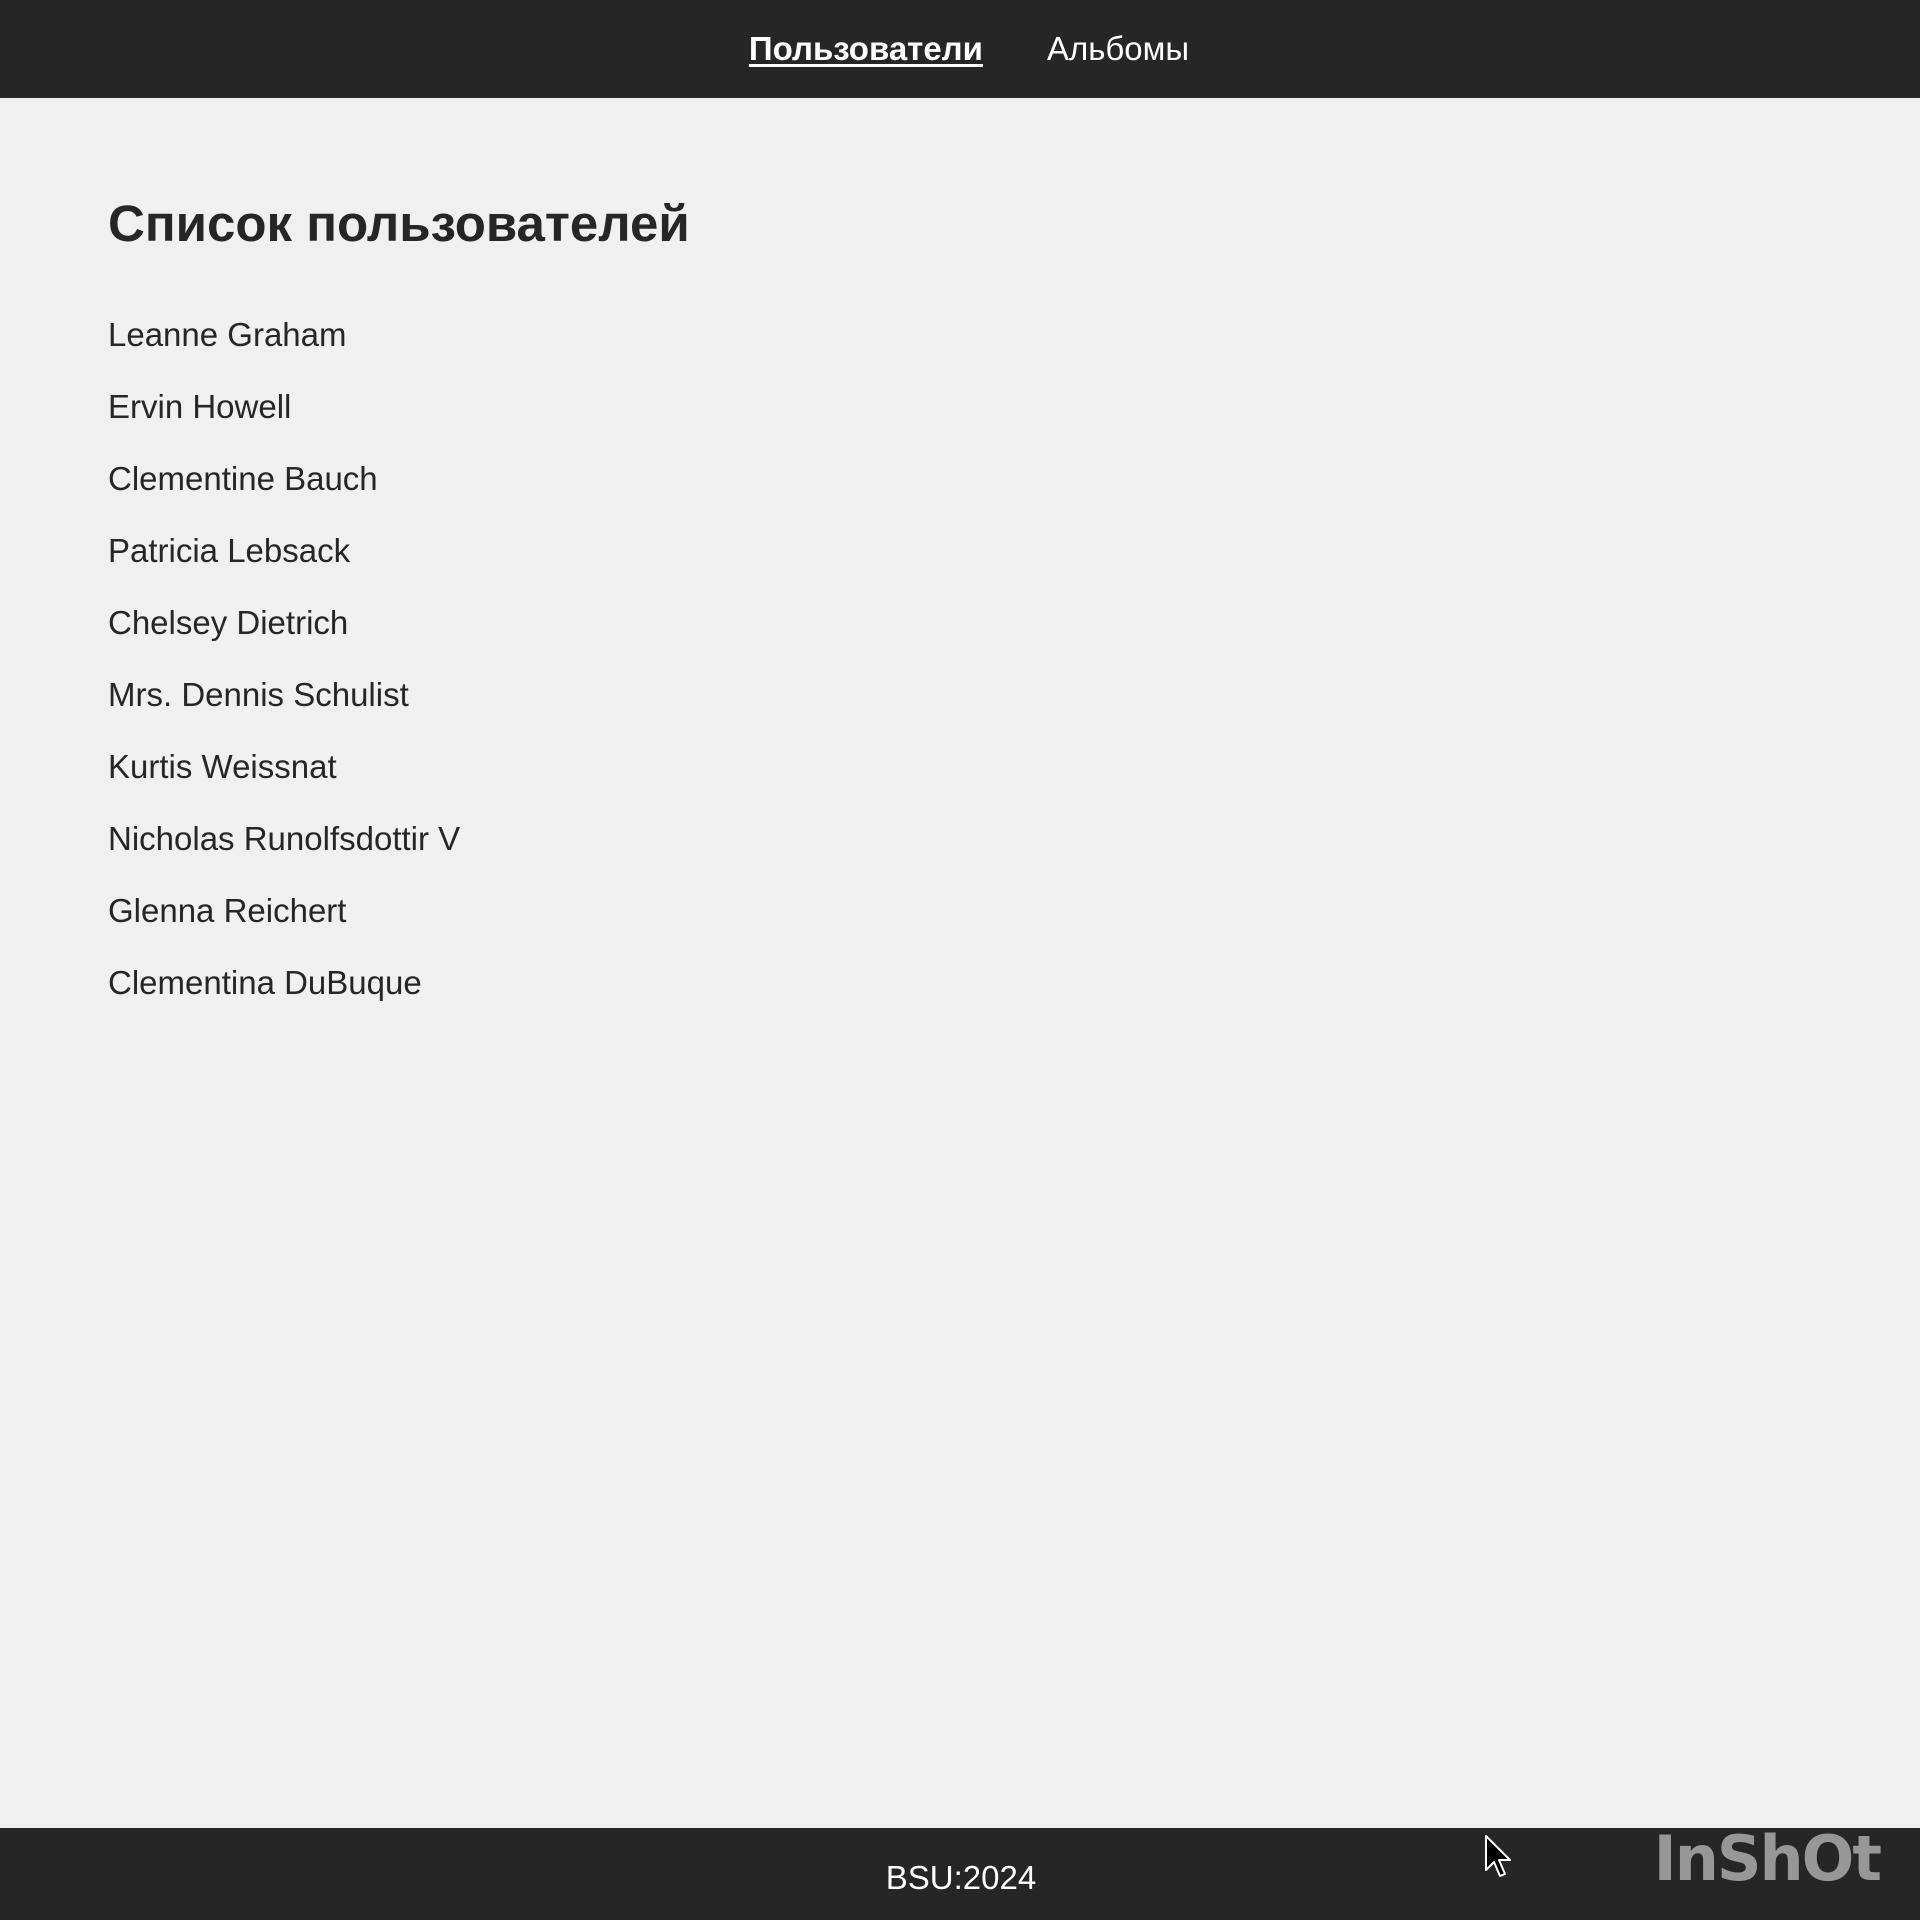 The height and width of the screenshot is (1920, 1920). Describe the element at coordinates (1118, 49) in the screenshot. I see `nav-link-albums: Альбомы` at that location.